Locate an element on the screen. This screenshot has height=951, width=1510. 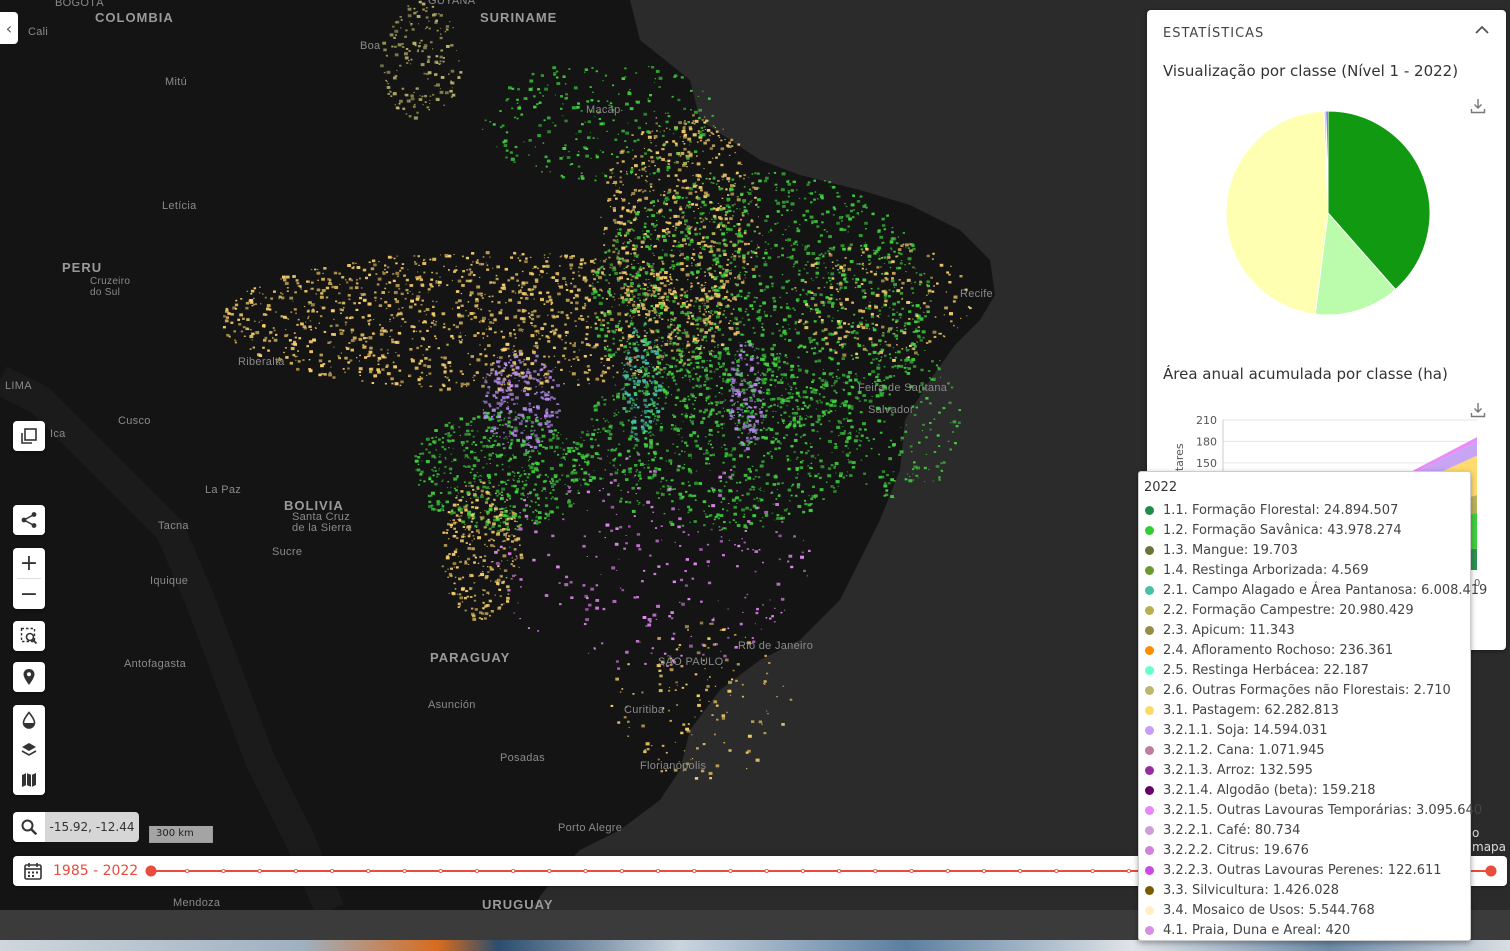
opacity-icon is located at coordinates (29, 720).